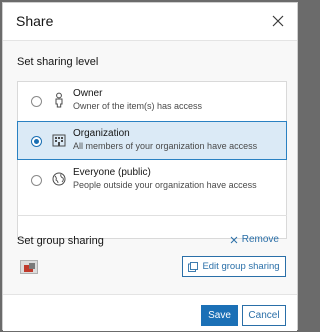 The image size is (320, 332). What do you see at coordinates (59, 100) in the screenshot?
I see `owner-person-icon` at bounding box center [59, 100].